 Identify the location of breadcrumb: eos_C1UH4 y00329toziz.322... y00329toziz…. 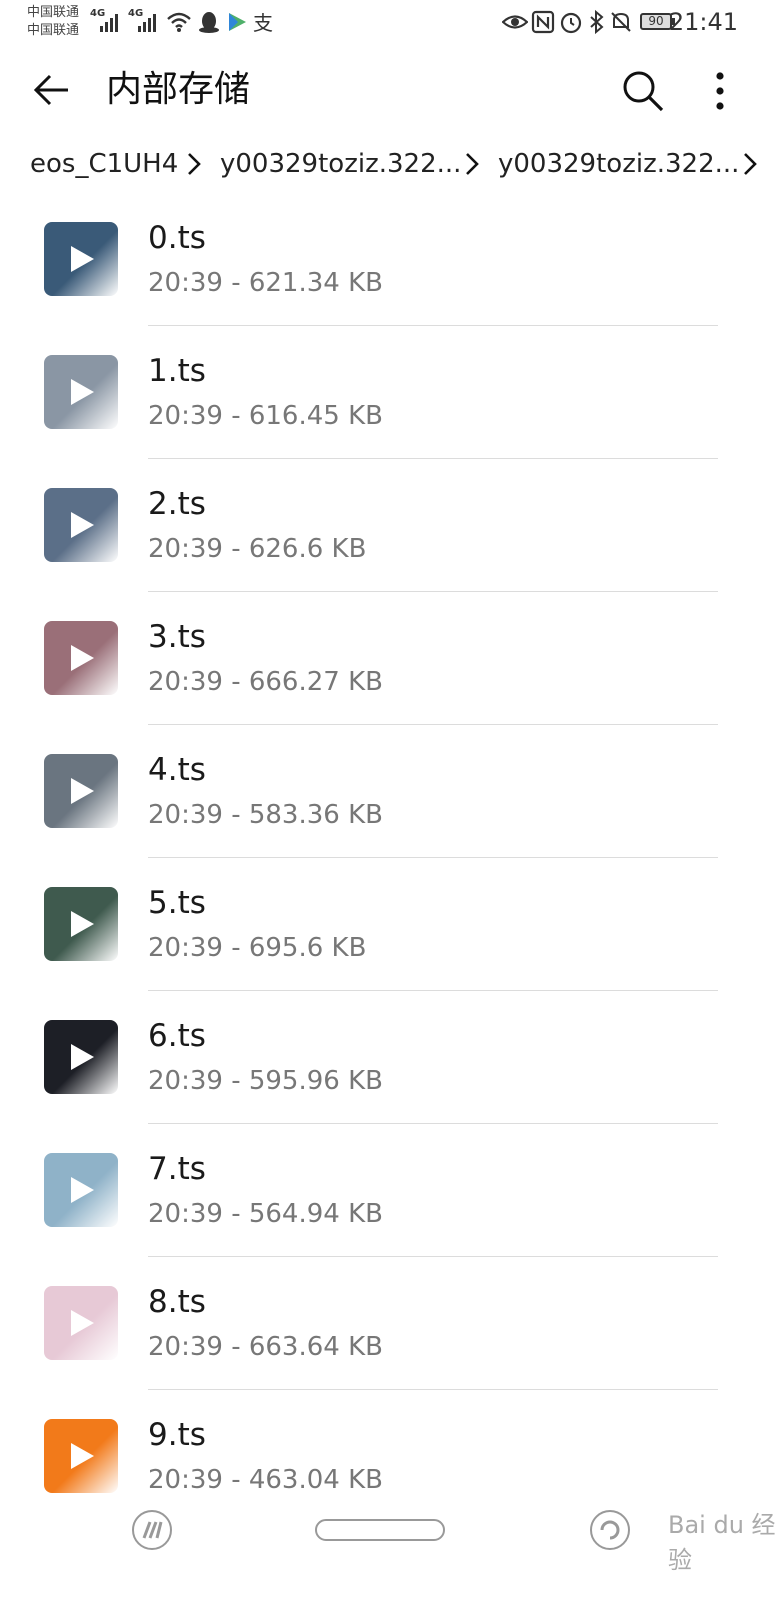
(389, 165).